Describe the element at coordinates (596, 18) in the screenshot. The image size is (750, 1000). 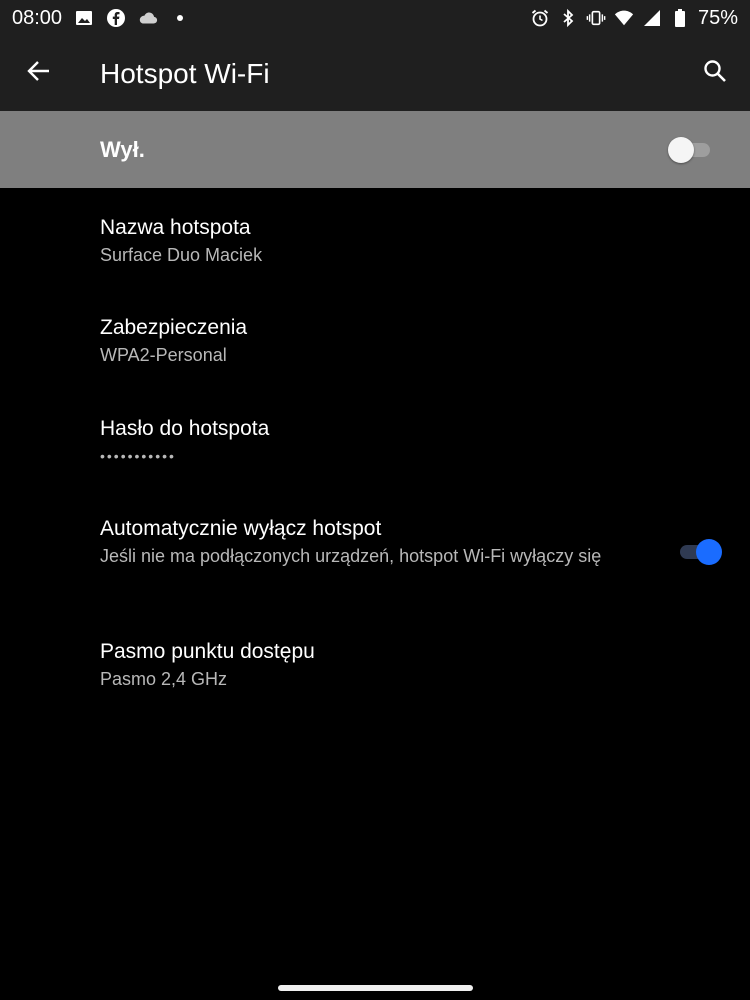
I see `vibrate-icon` at that location.